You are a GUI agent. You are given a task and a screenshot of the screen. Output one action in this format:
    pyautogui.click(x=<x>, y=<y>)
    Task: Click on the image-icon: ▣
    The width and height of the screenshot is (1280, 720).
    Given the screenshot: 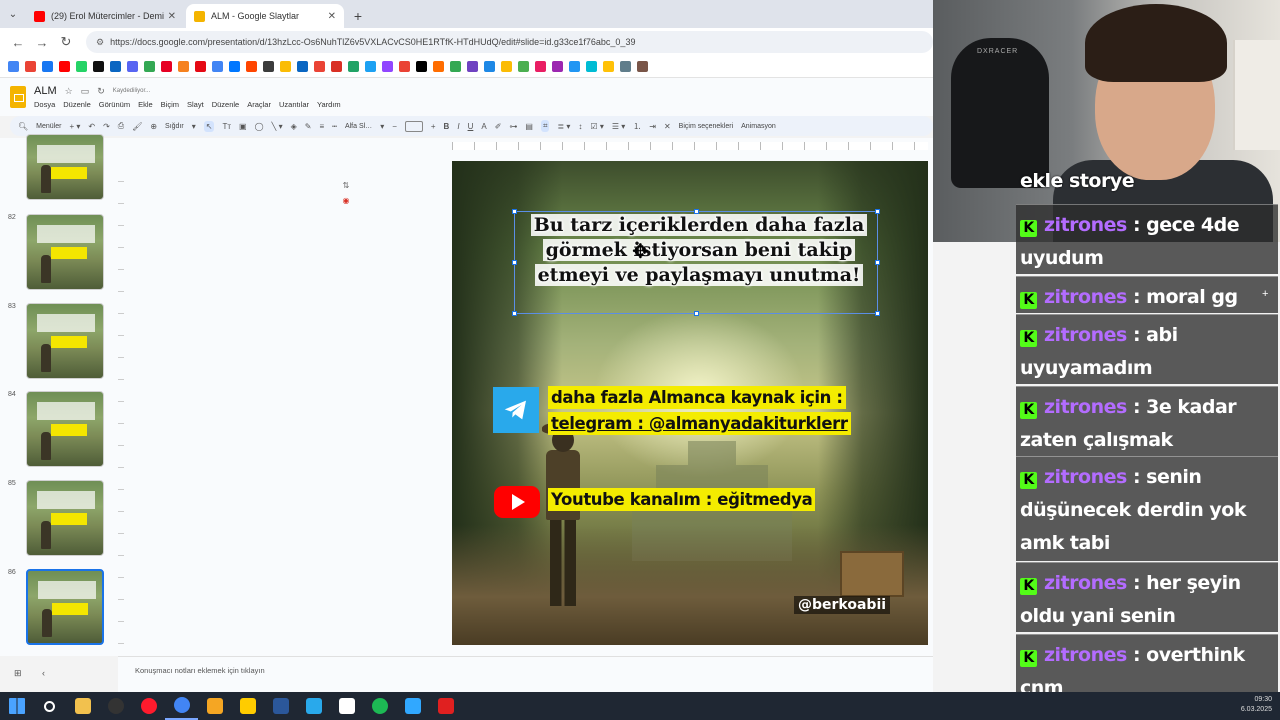 What is the action you would take?
    pyautogui.click(x=243, y=126)
    